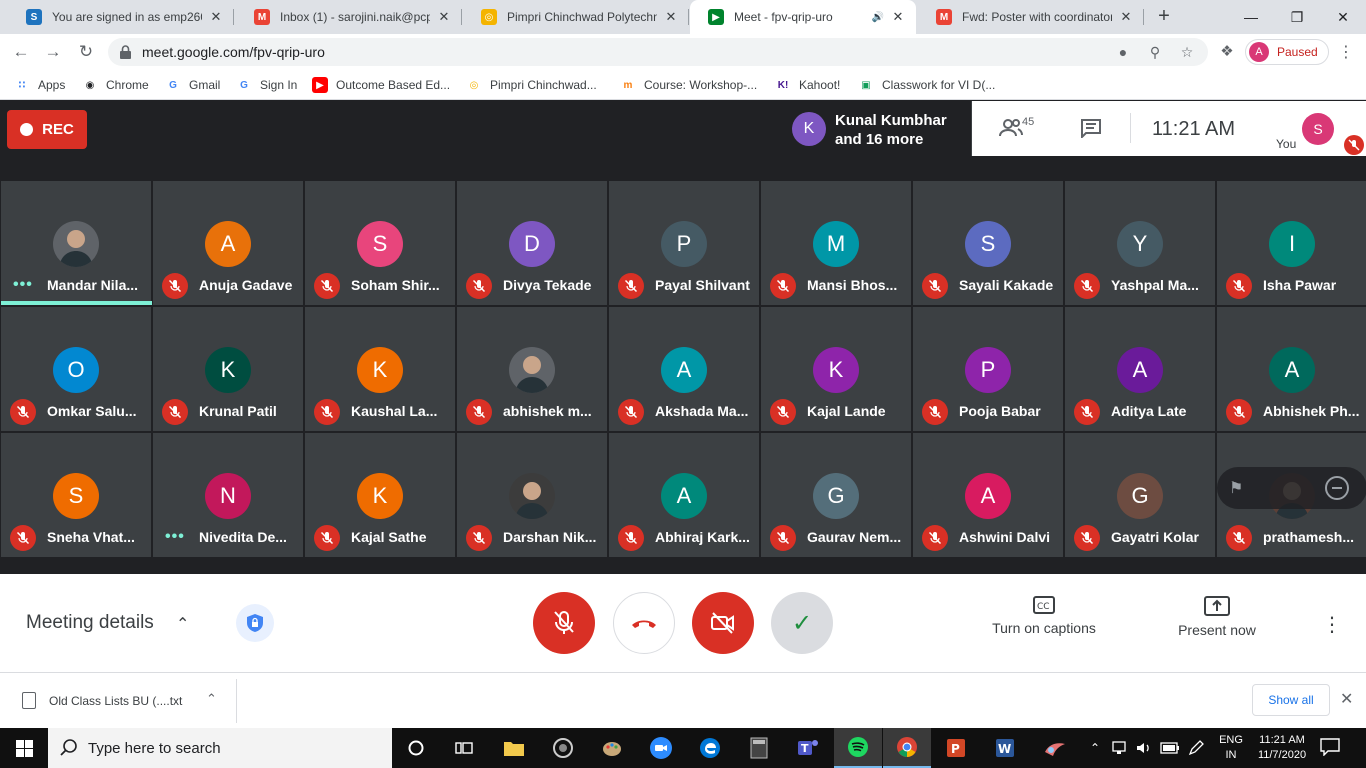 This screenshot has width=1366, height=768. Describe the element at coordinates (644, 623) in the screenshot. I see `leave-call-button` at that location.